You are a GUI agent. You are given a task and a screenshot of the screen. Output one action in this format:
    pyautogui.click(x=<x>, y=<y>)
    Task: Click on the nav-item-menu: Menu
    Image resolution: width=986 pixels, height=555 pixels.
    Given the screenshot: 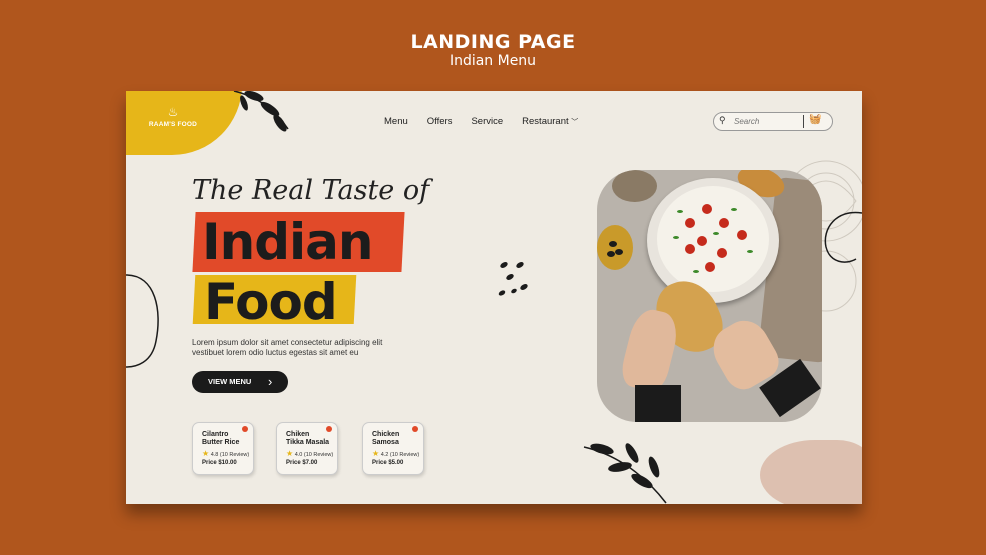 What is the action you would take?
    pyautogui.click(x=396, y=121)
    